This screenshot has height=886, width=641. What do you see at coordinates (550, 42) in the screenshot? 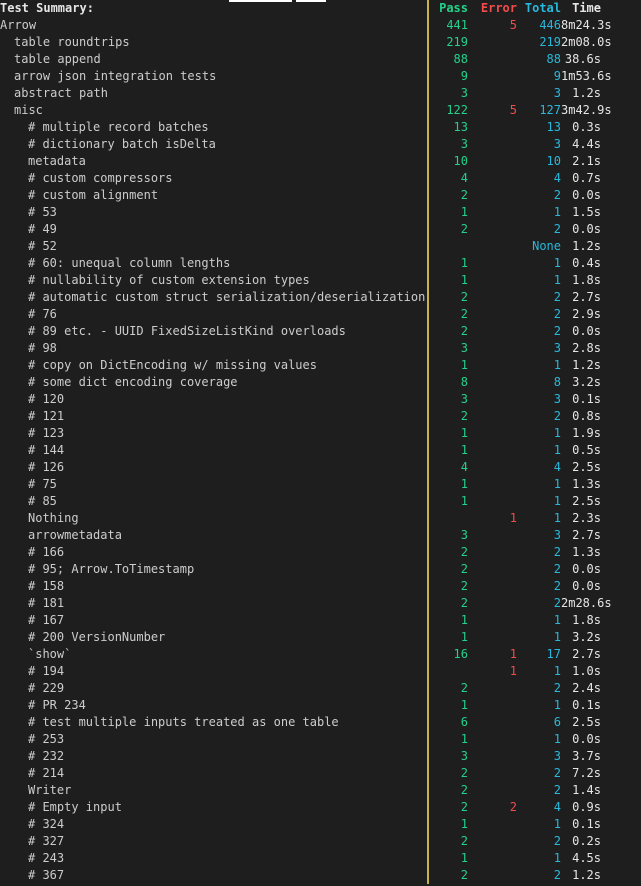
I see `total-count: 219` at bounding box center [550, 42].